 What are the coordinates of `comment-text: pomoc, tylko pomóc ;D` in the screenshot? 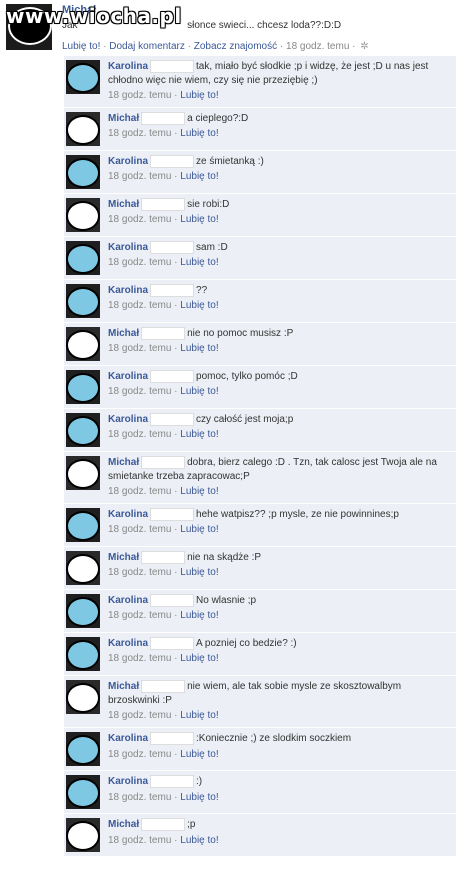 It's located at (247, 377).